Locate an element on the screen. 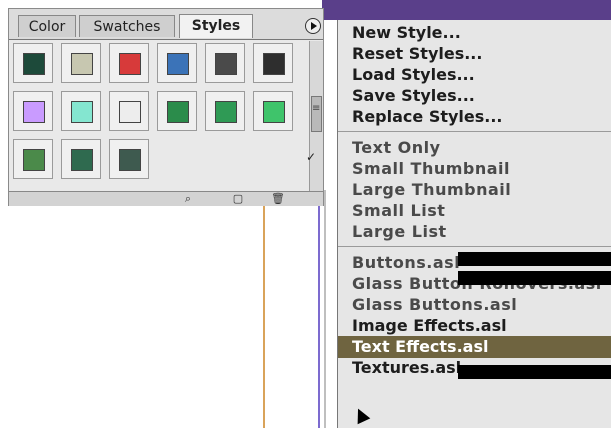 This screenshot has width=611, height=428. menu-item: Buttons.asl is located at coordinates (406, 263).